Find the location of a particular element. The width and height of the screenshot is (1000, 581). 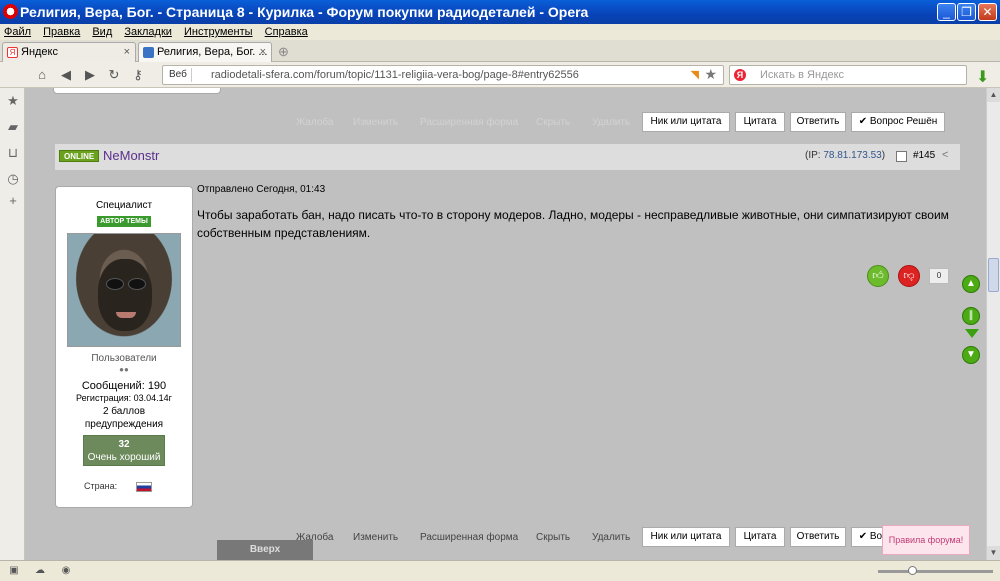

reputation-label: Очень хороший is located at coordinates (124, 457).